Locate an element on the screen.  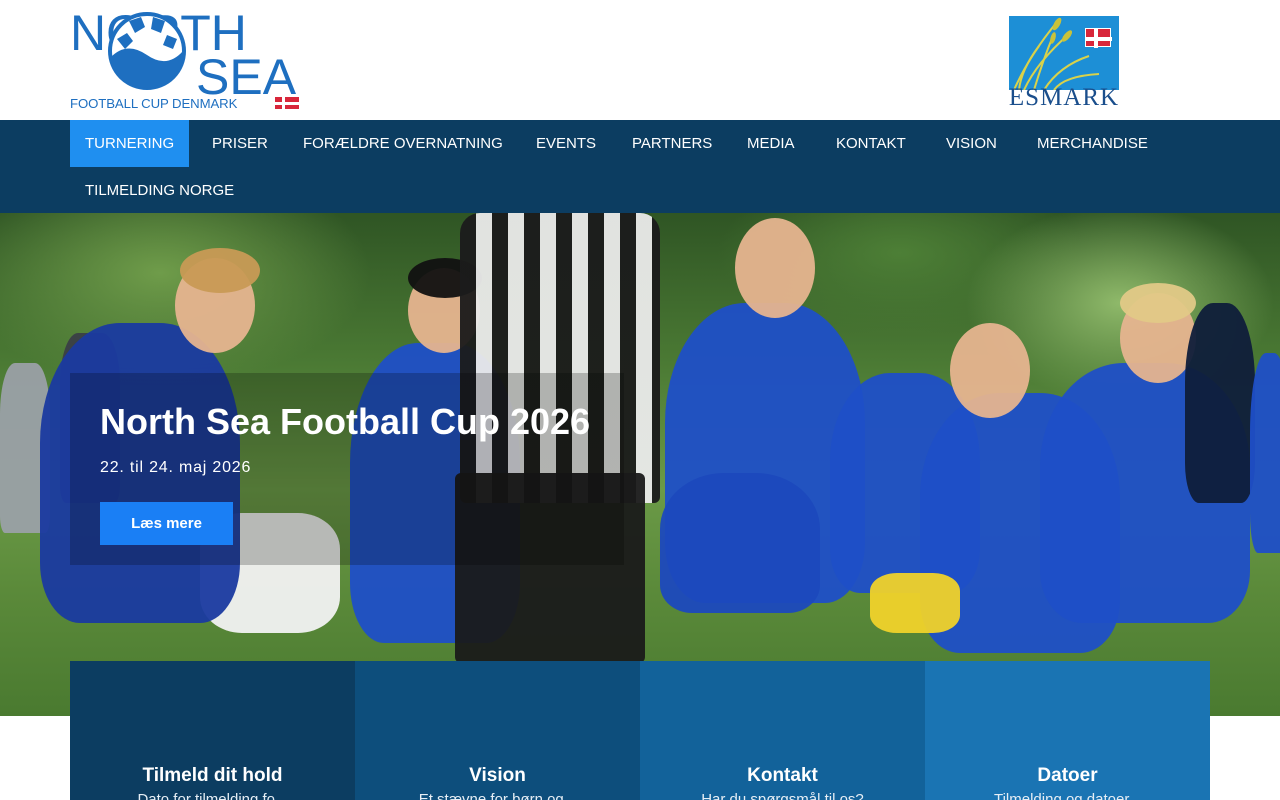
north-sea-logo: NORTH SEA FOOTBALL CUP DENMARK is located at coordinates (186, 60).